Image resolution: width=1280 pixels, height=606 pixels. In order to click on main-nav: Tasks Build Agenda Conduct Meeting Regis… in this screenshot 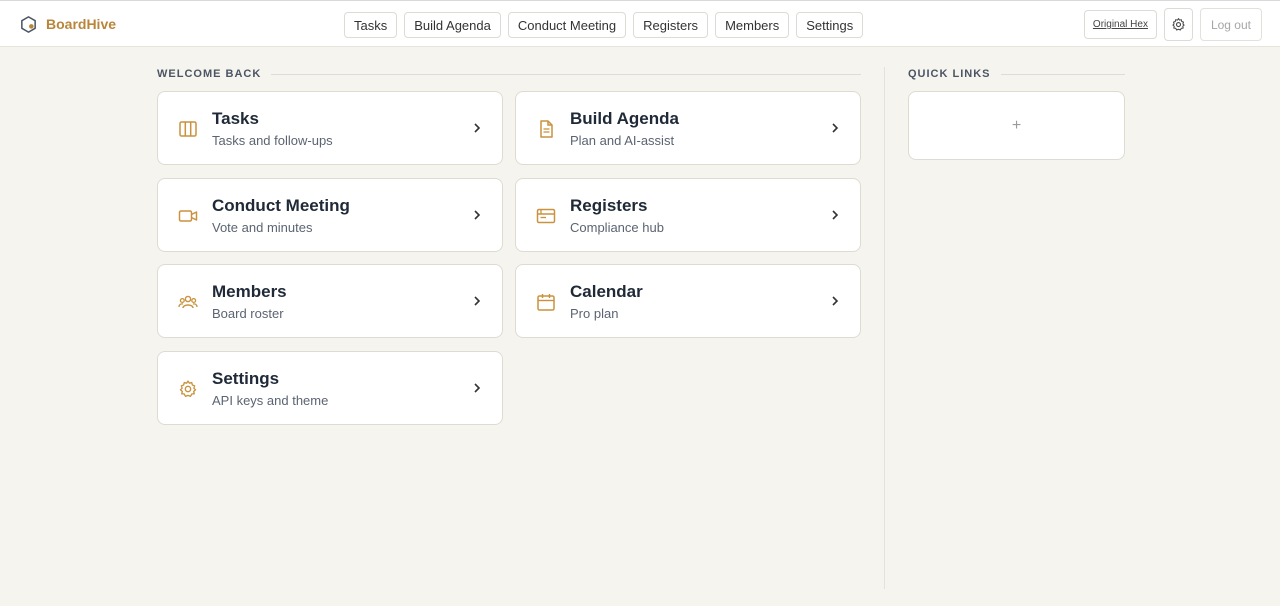, I will do `click(604, 25)`.